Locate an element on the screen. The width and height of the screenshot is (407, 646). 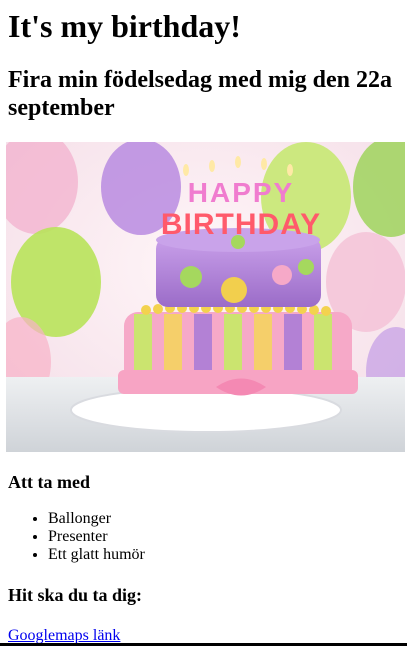
svg-text: HAPPY is located at coordinates (241, 192).